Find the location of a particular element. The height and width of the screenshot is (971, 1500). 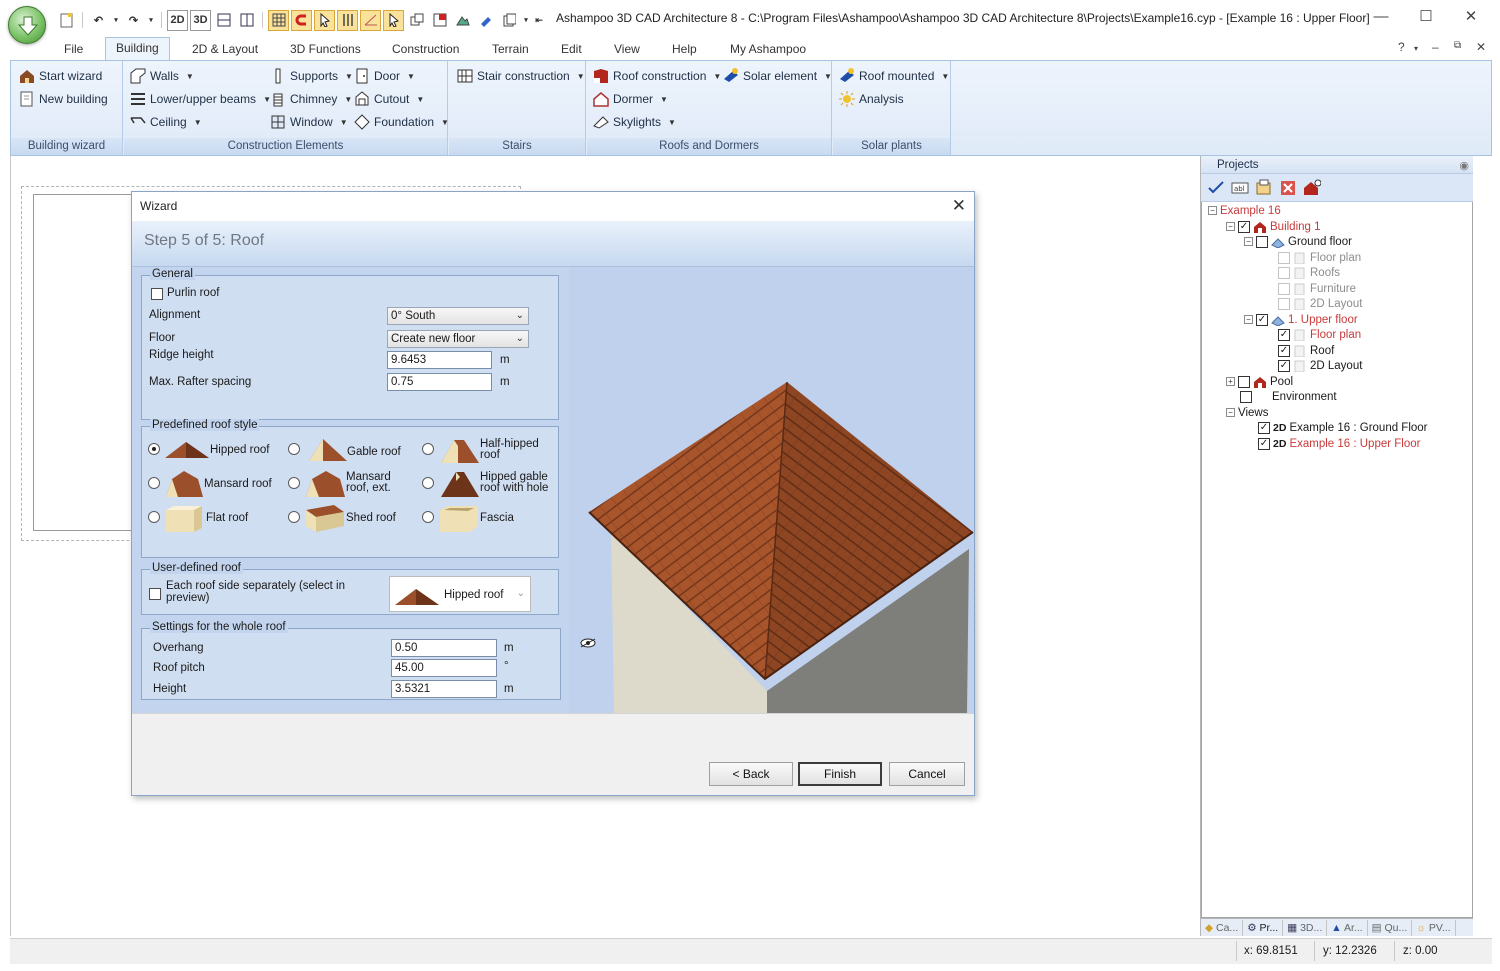

radio-shed is located at coordinates (294, 517).